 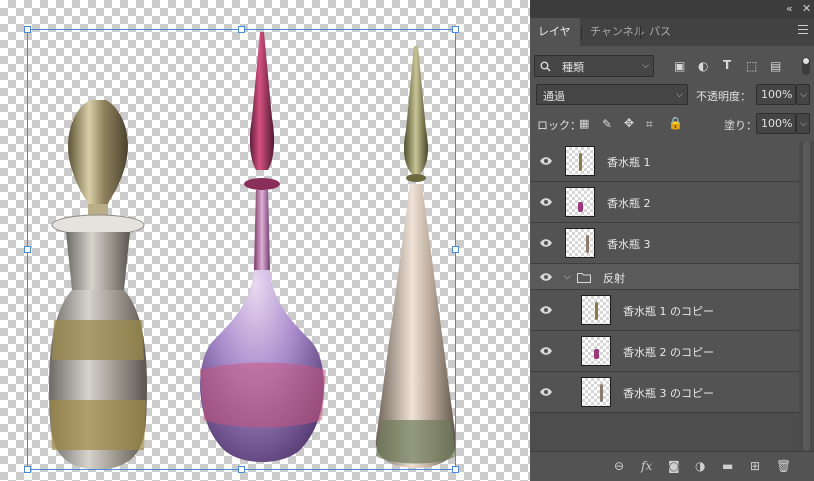 I want to click on fill-value: 100%, so click(x=777, y=123).